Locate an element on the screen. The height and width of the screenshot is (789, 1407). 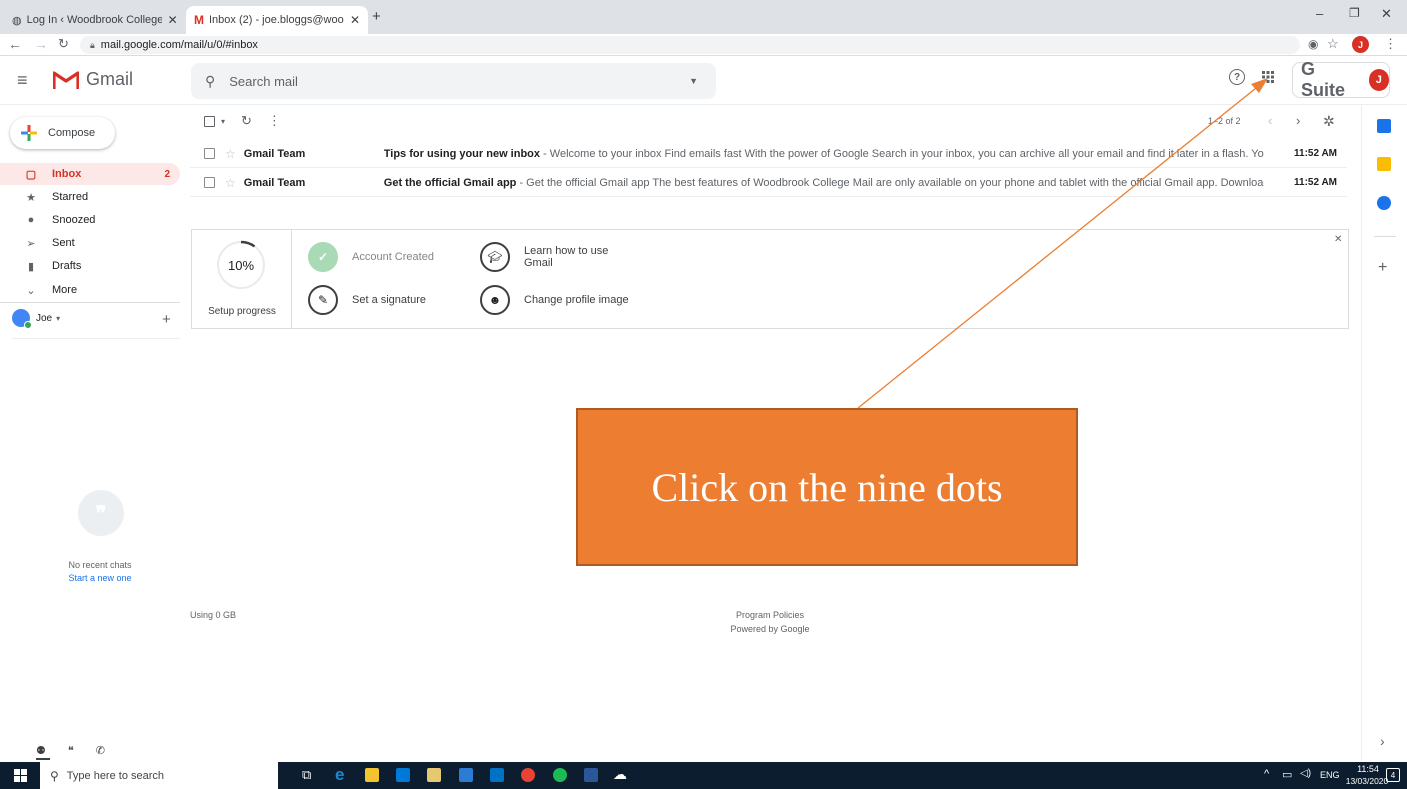
taskbar-search-placeholder: Type here to search is located at coordinates (115, 775).